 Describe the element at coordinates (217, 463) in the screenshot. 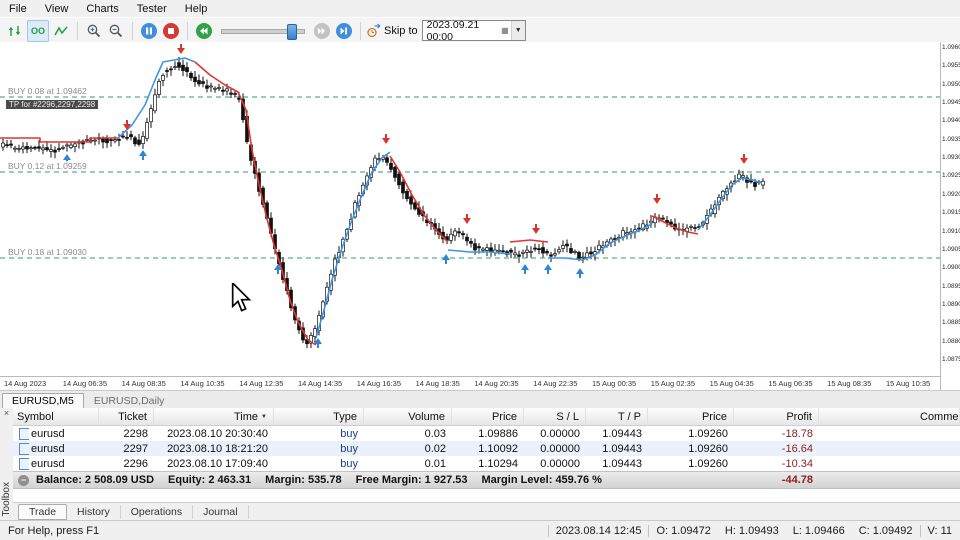

I see `cell-time: 2023.08.10 17:09:40` at that location.